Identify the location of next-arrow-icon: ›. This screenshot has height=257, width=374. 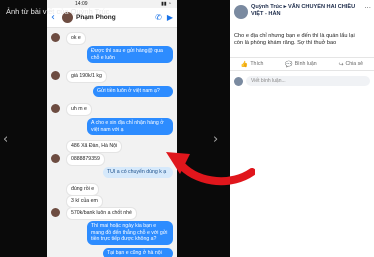
(218, 140).